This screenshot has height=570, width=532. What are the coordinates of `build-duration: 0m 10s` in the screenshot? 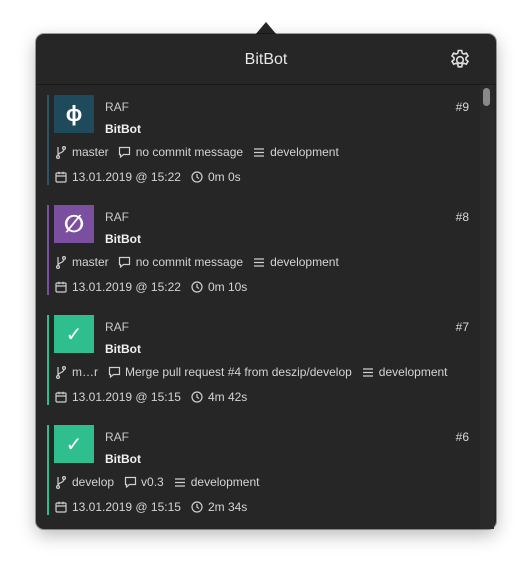 It's located at (227, 287).